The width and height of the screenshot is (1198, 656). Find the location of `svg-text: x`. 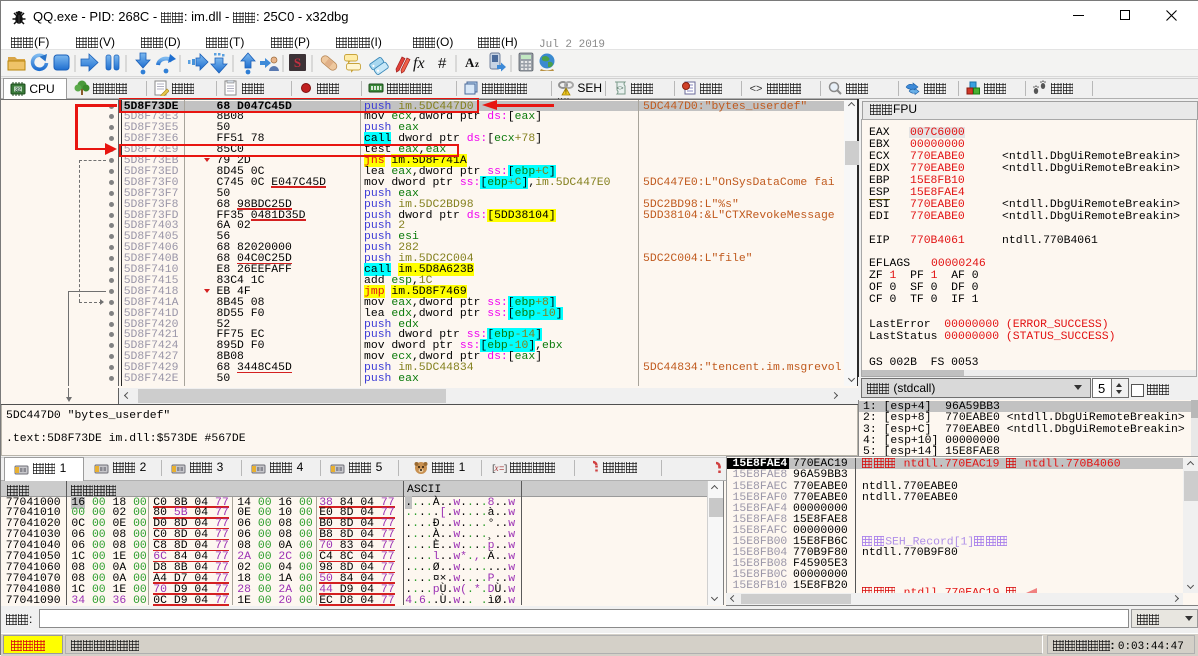

svg-text: x is located at coordinates (496, 468).